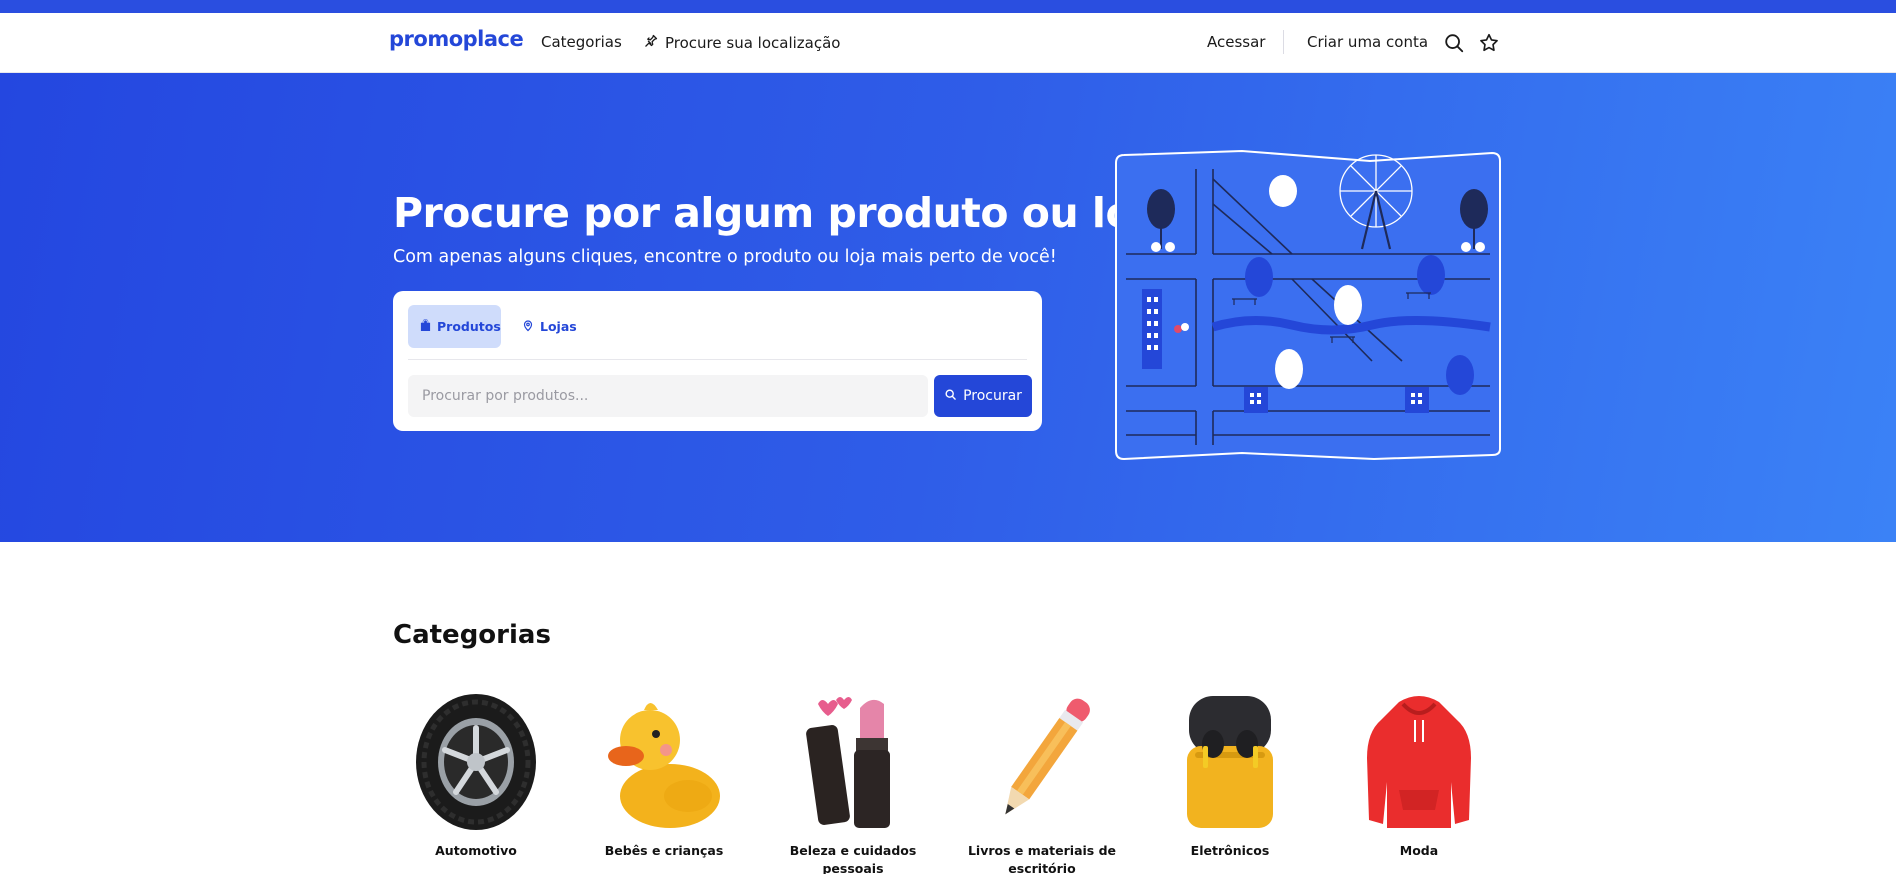 This screenshot has height=874, width=1896. What do you see at coordinates (1230, 762) in the screenshot?
I see `earbuds-icon` at bounding box center [1230, 762].